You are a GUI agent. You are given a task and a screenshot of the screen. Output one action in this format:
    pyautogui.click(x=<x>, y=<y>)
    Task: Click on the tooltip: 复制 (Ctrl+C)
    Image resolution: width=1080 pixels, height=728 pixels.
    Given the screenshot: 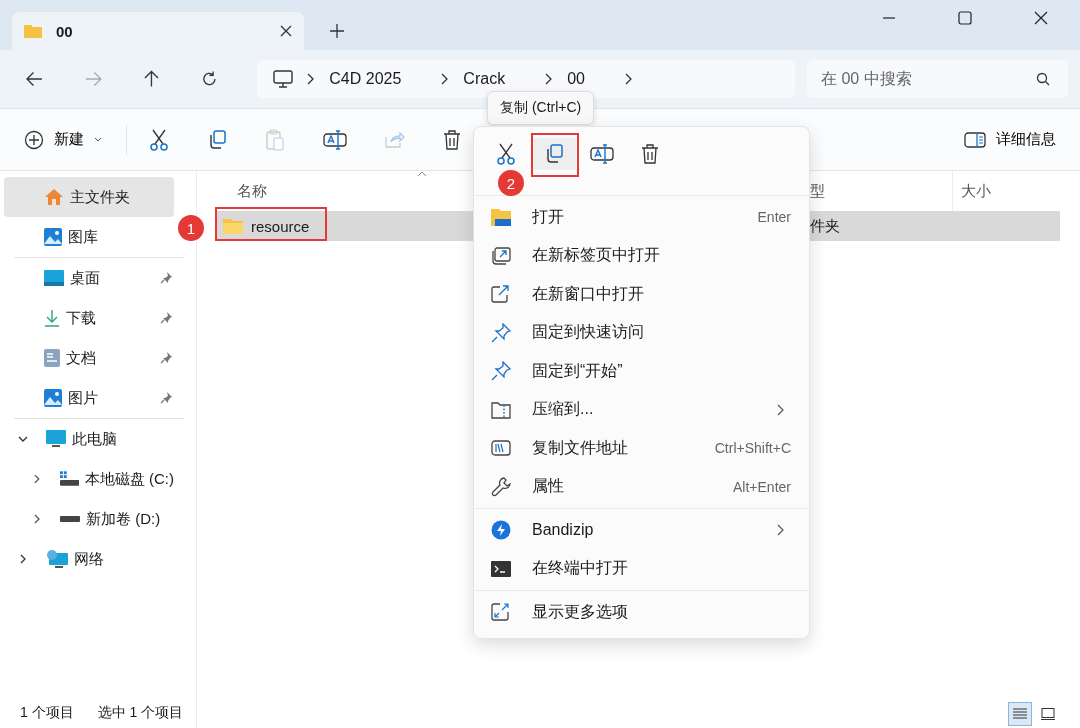 What is the action you would take?
    pyautogui.click(x=541, y=108)
    